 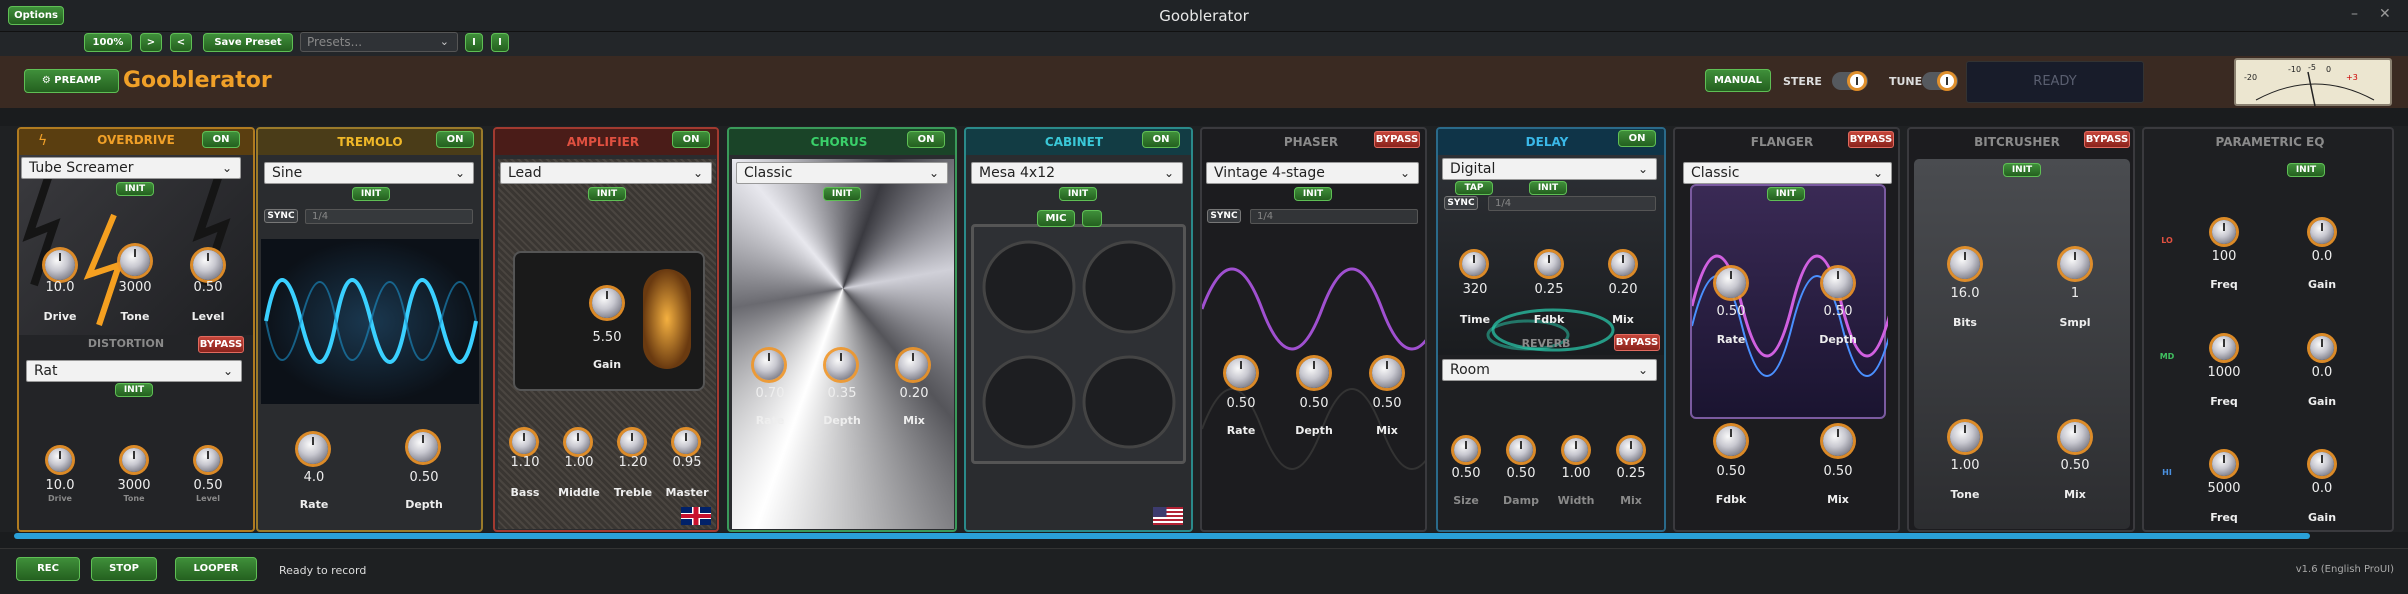 I want to click on close-button: ✕, so click(x=2385, y=14).